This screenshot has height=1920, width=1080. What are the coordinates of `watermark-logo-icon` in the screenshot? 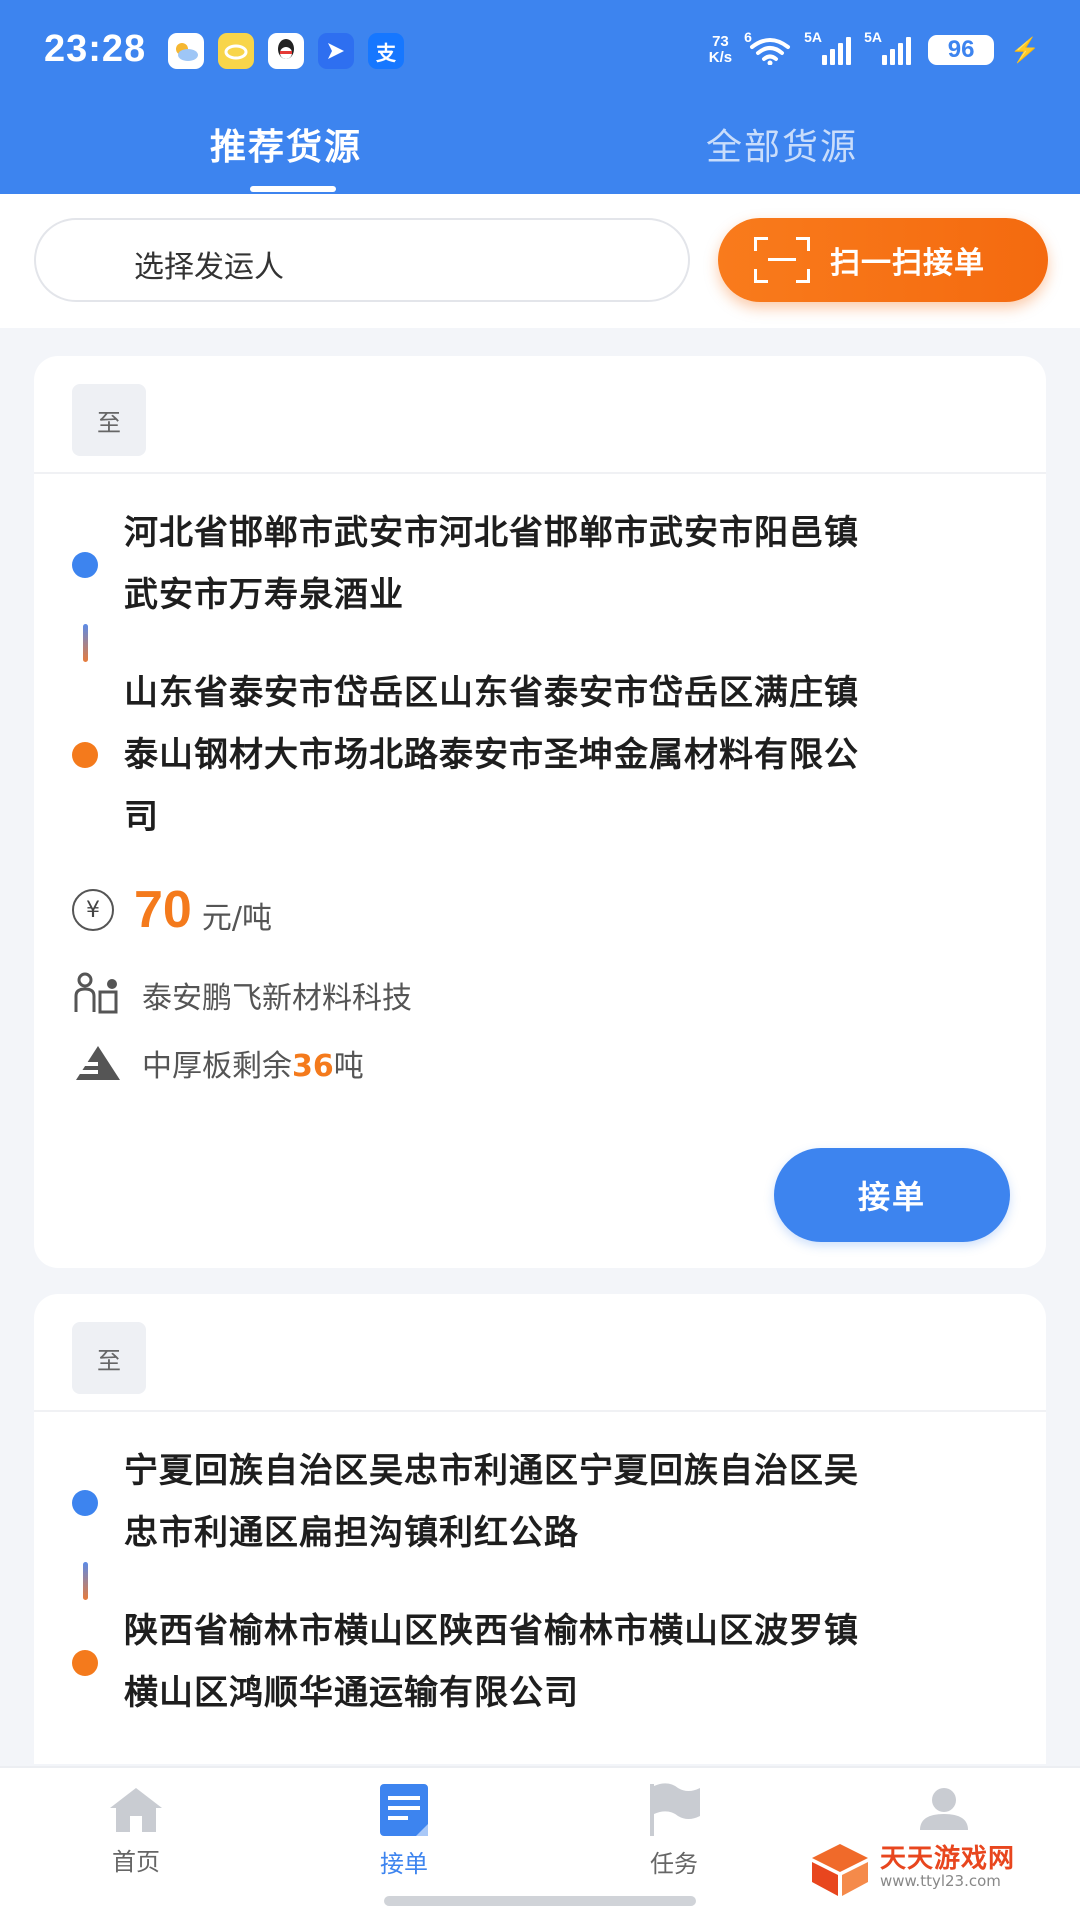 It's located at (840, 1870).